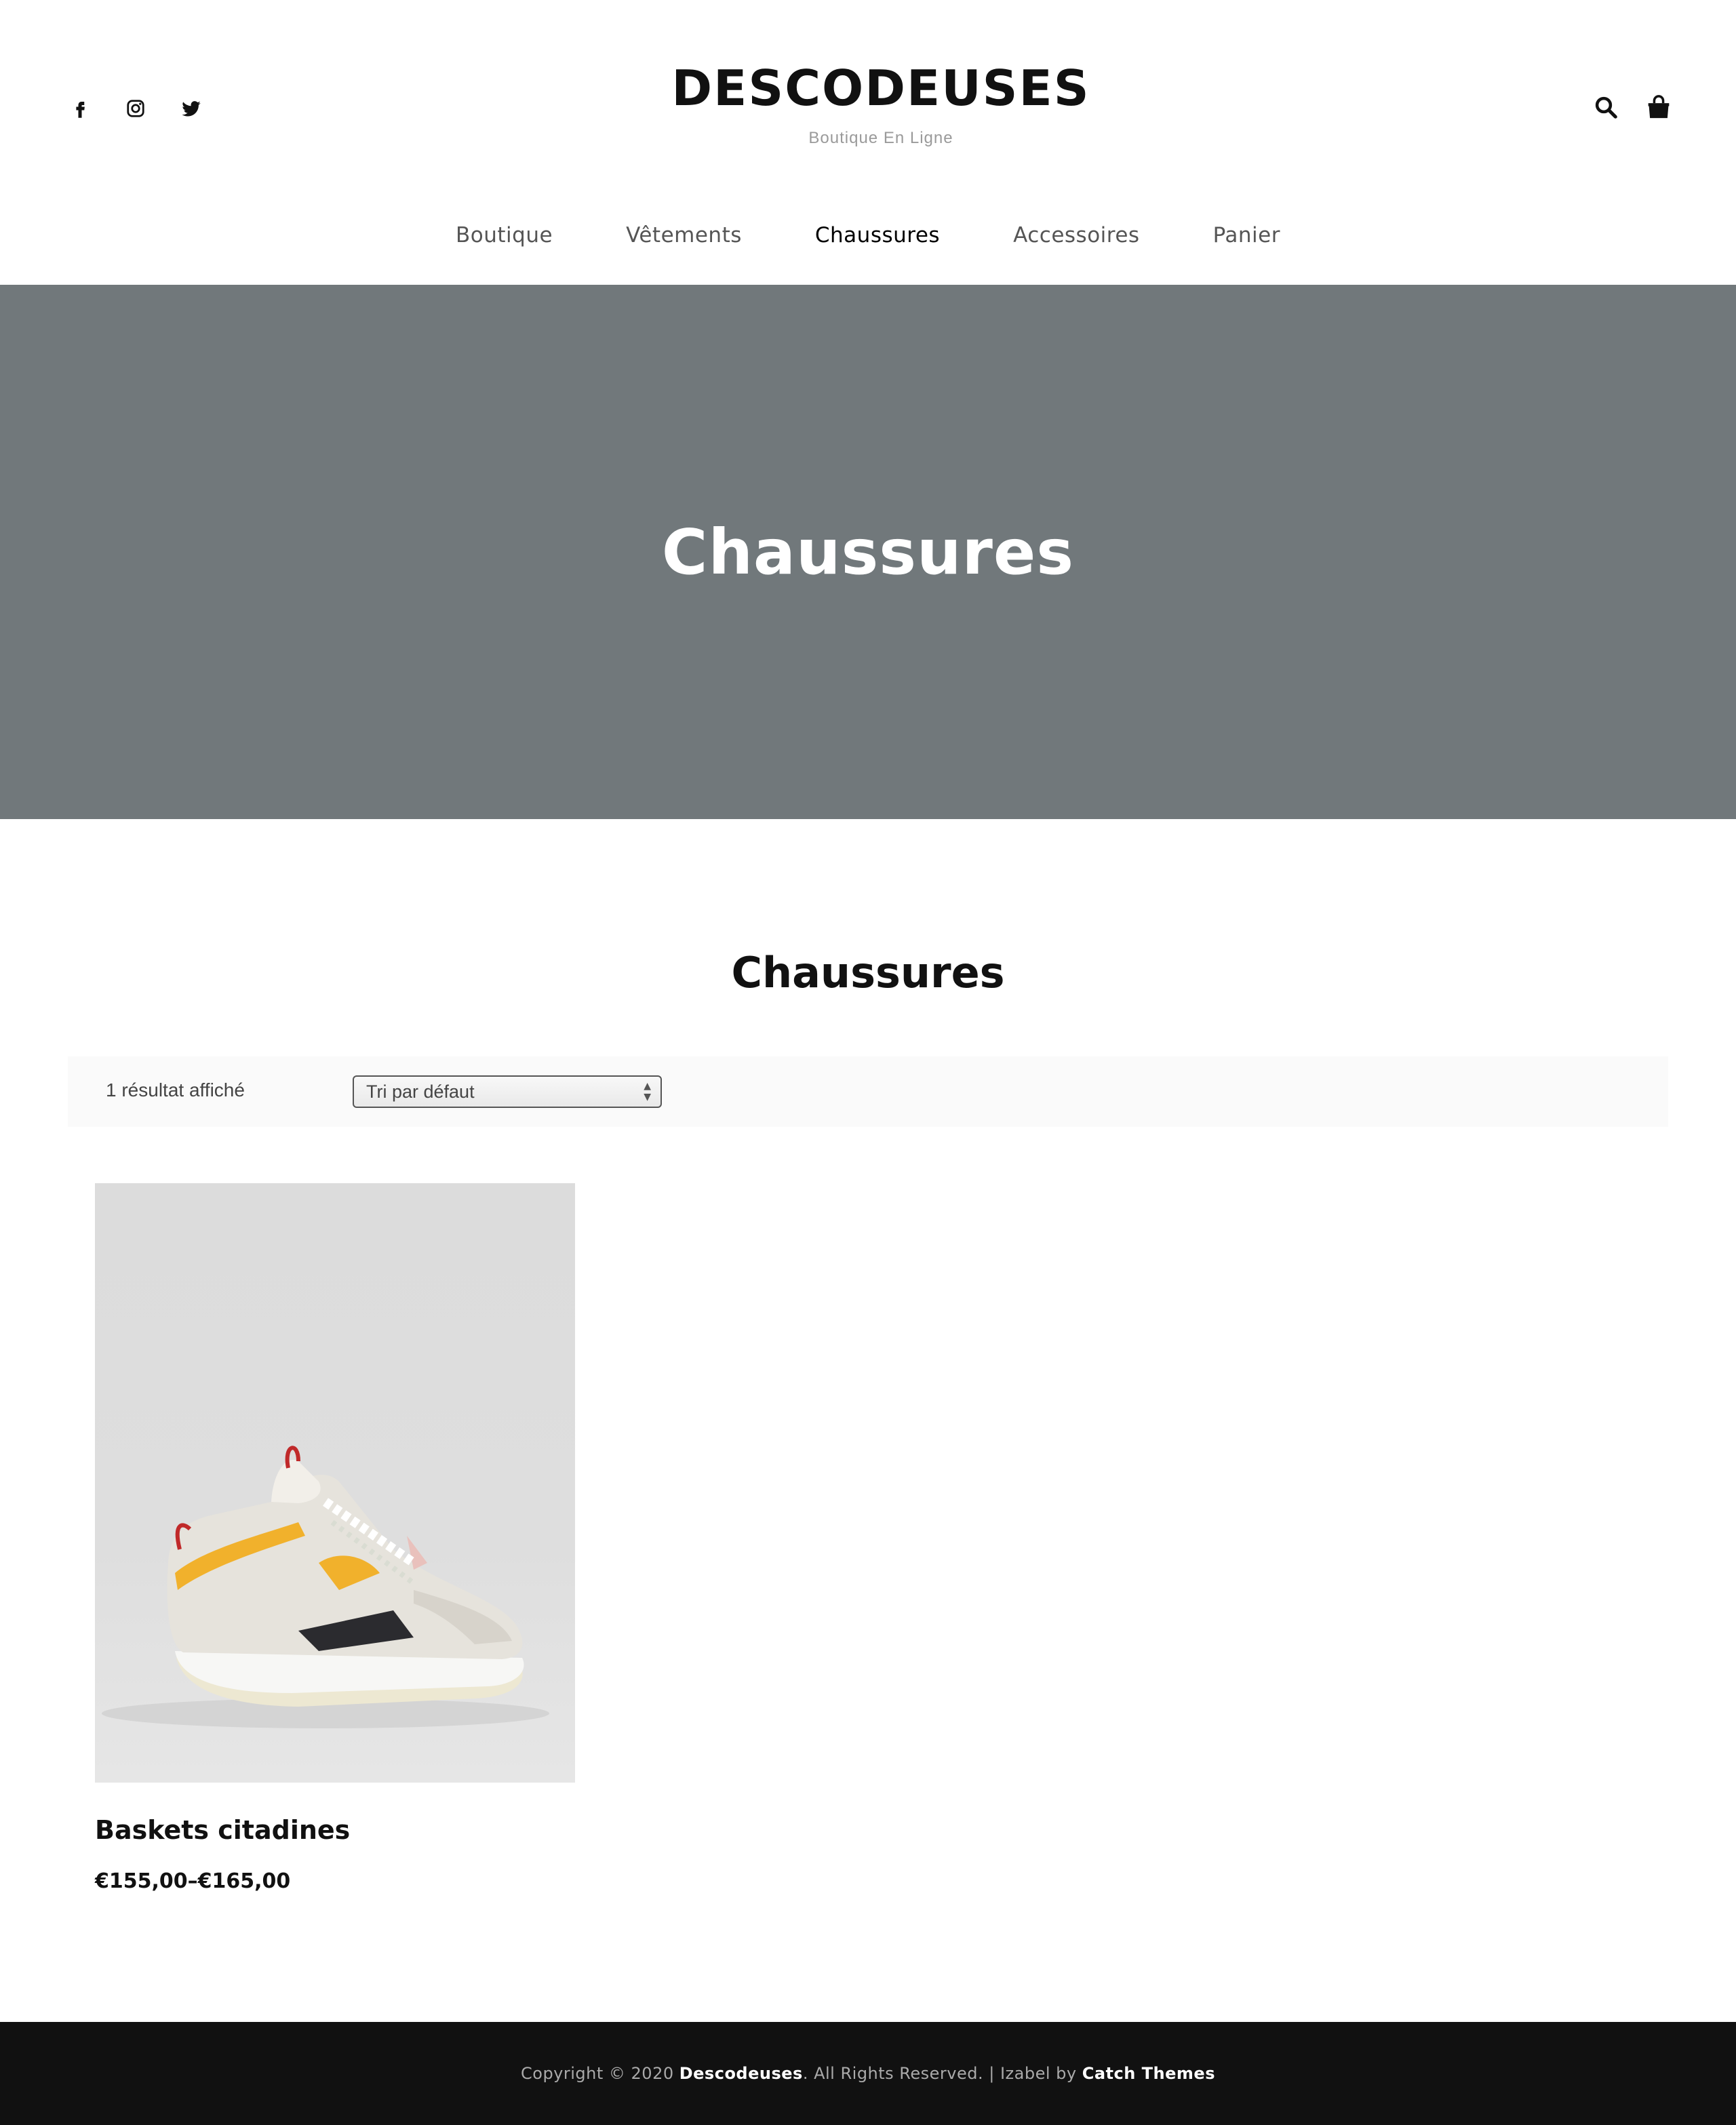 The image size is (1736, 2125). What do you see at coordinates (868, 1091) in the screenshot?
I see `shop-toolbar: 1 résultat affiché Tri par défaut ▲ ▼` at bounding box center [868, 1091].